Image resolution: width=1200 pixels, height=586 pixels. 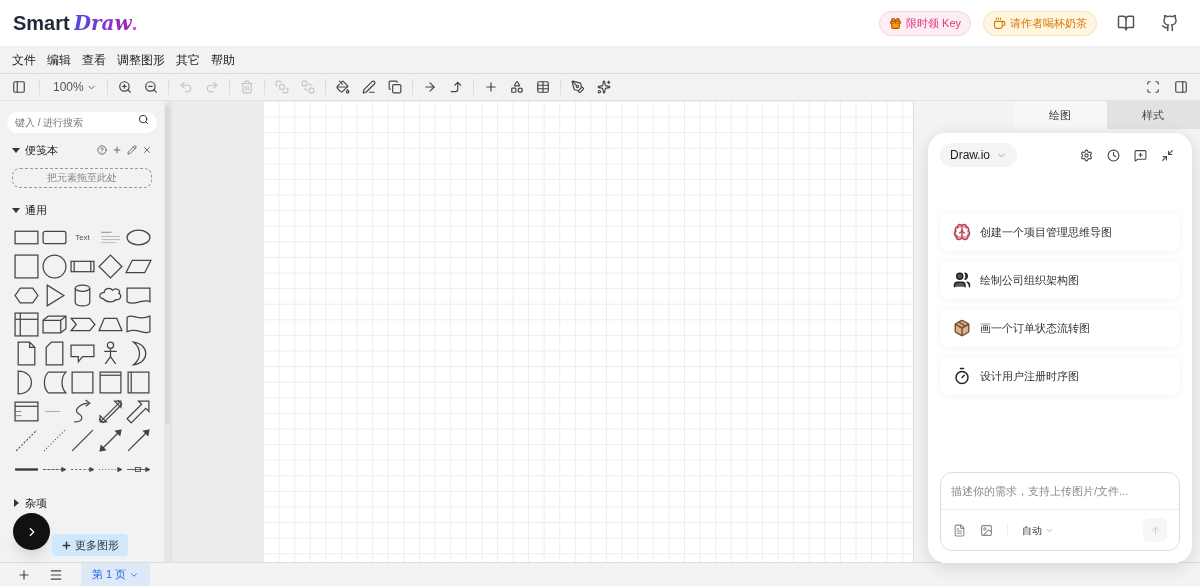 I want to click on panel-tab: 样式, so click(x=1153, y=115).